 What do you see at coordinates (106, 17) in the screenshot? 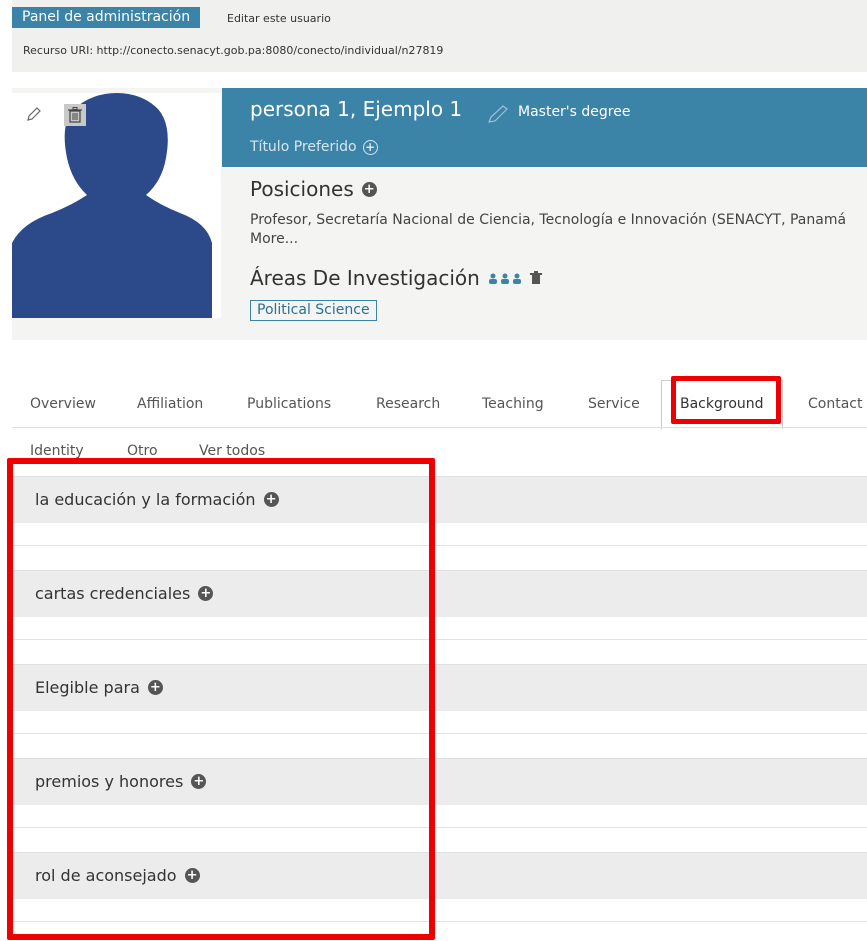
I see `admin-panel-title: Panel de administración` at bounding box center [106, 17].